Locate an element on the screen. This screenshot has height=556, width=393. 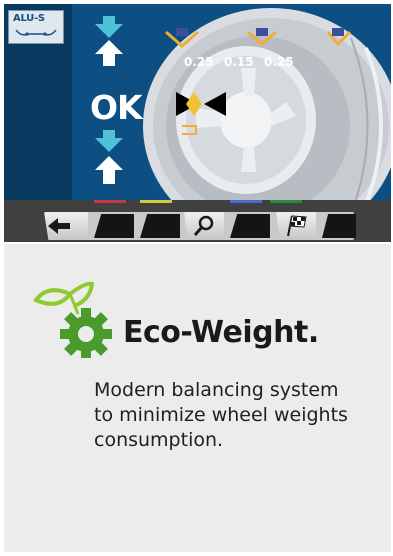
upper-plane-arrows-icon is located at coordinates (109, 41).